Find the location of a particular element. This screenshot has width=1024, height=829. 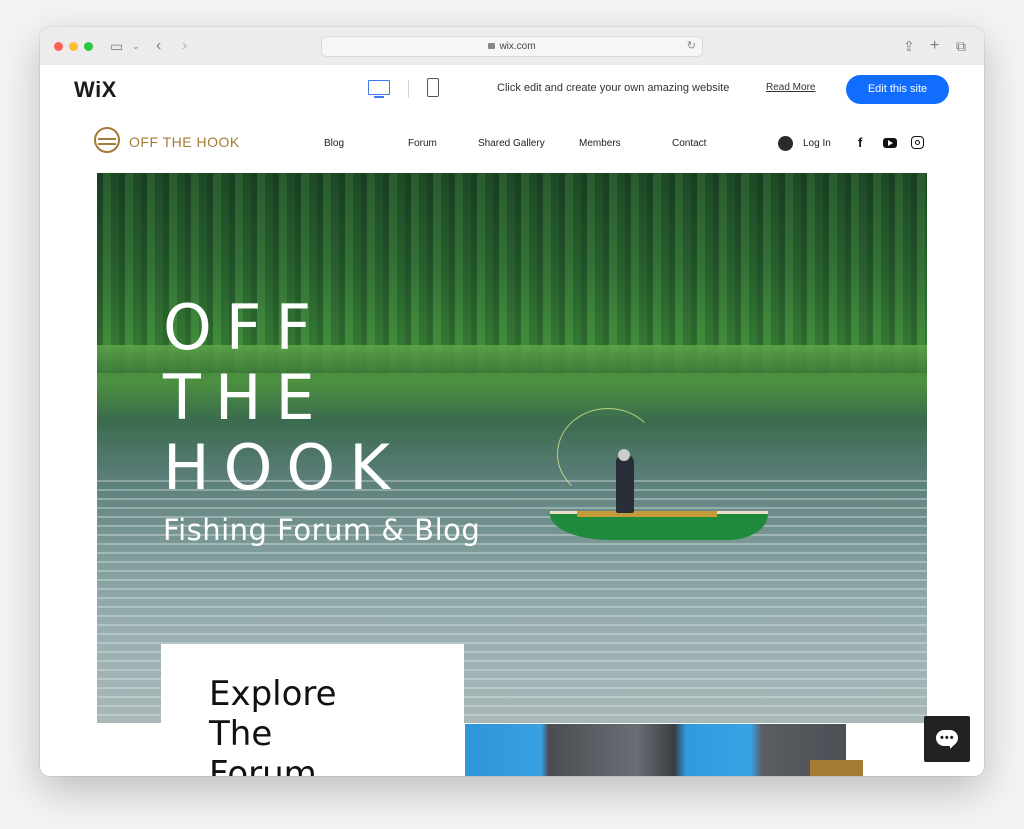

read-more-link: Read More is located at coordinates (790, 87).